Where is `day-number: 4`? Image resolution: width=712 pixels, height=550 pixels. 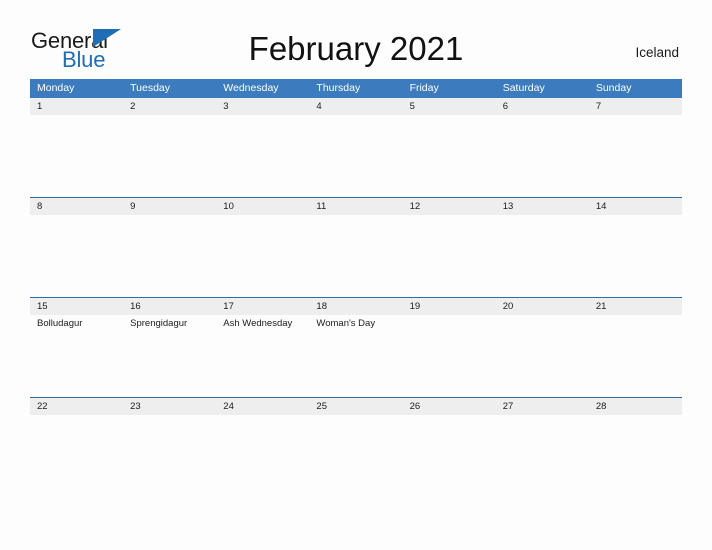 day-number: 4 is located at coordinates (355, 106).